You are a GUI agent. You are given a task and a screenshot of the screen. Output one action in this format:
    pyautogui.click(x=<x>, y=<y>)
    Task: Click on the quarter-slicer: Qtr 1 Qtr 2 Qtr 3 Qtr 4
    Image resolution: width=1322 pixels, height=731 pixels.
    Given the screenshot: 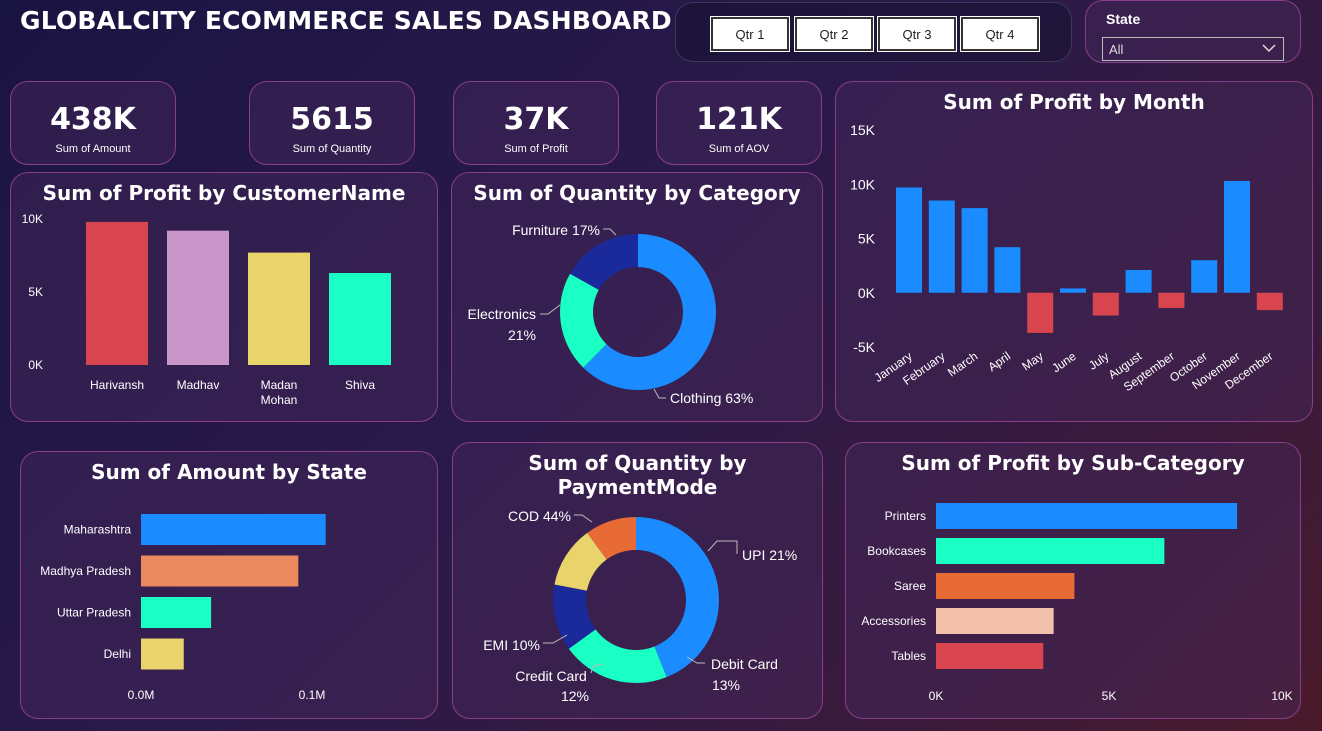 What is the action you would take?
    pyautogui.click(x=873, y=32)
    